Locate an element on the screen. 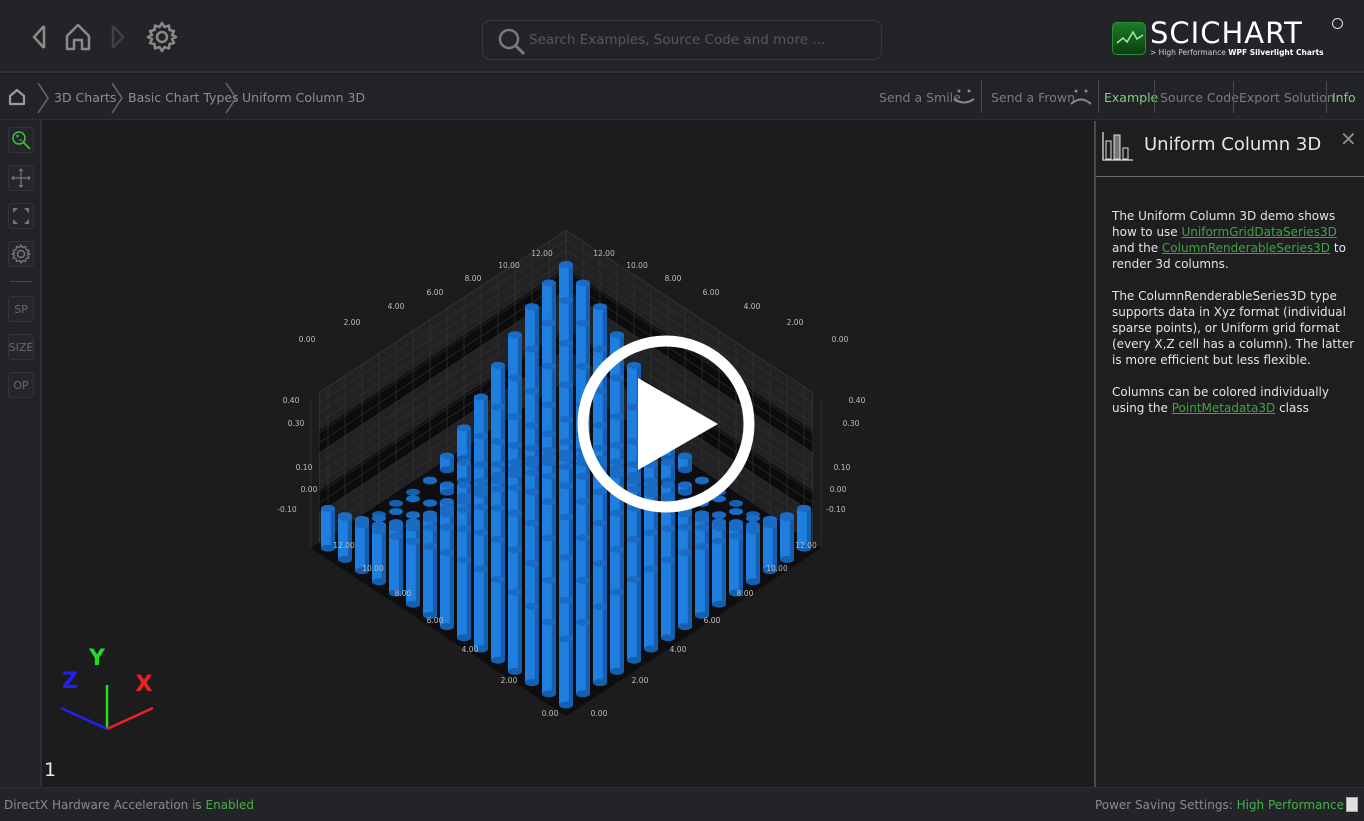 The height and width of the screenshot is (821, 1364). send-frown-button: Send a Frown is located at coordinates (1033, 97).